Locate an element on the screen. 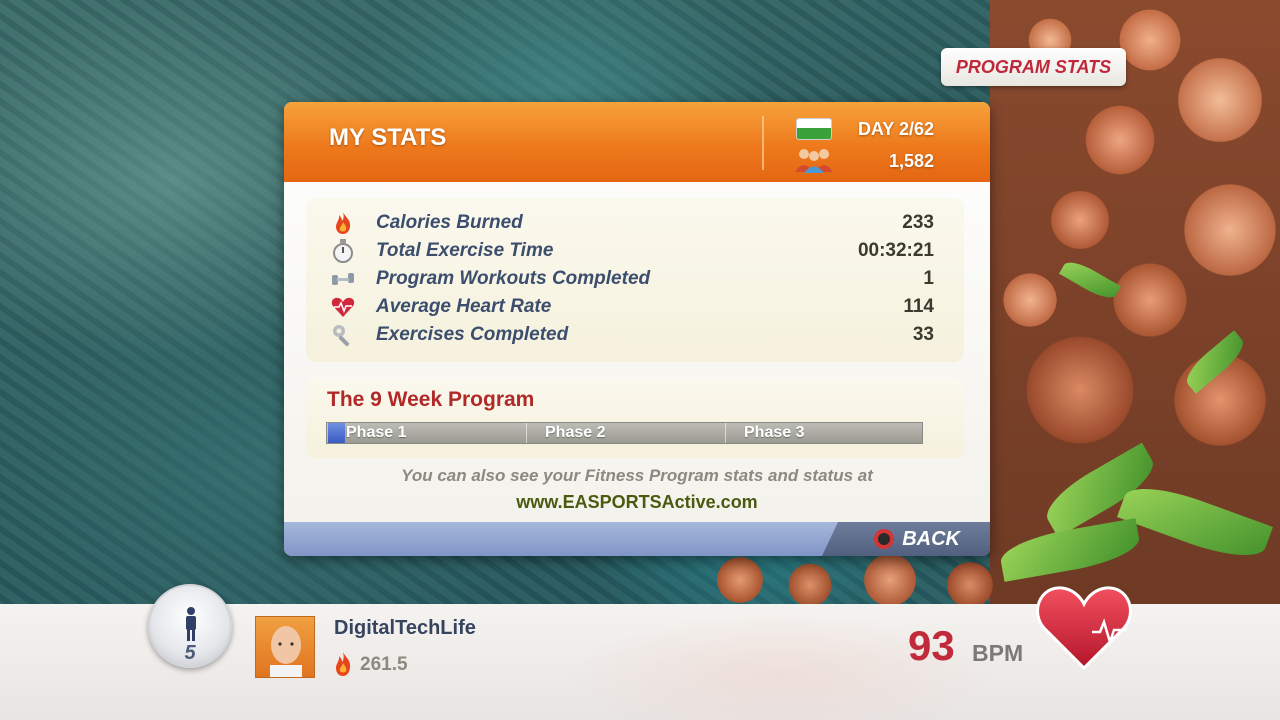 This screenshot has height=720, width=1280. avatar is located at coordinates (285, 647).